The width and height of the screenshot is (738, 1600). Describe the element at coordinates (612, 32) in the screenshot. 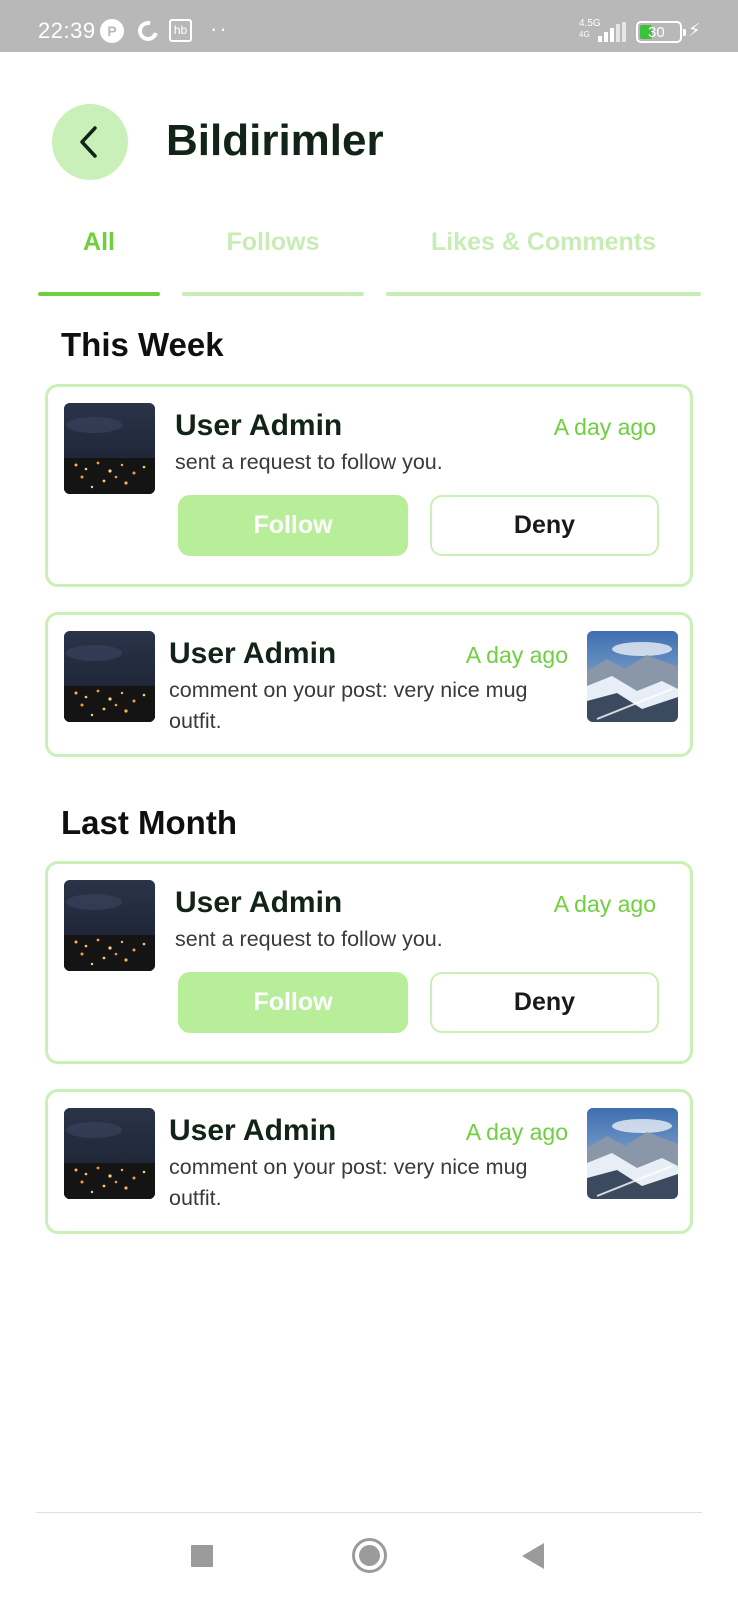

I see `signal-icon` at that location.